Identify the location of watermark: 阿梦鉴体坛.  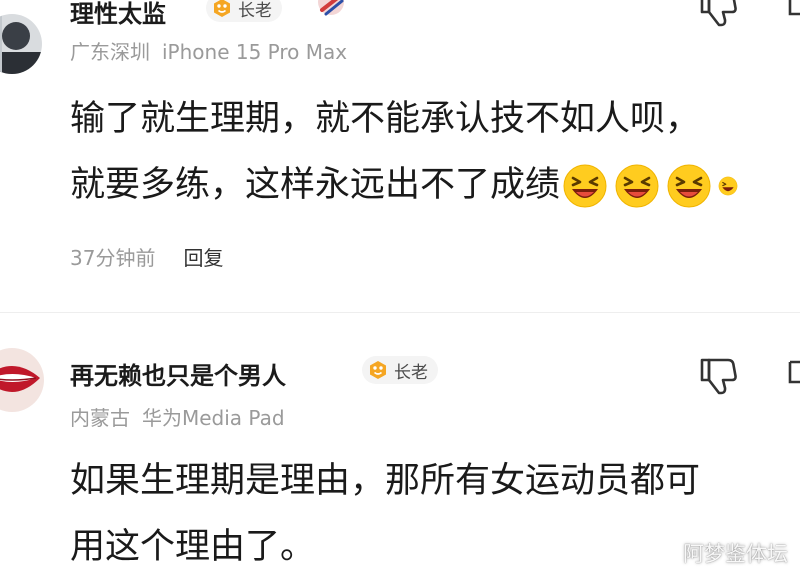
(735, 554).